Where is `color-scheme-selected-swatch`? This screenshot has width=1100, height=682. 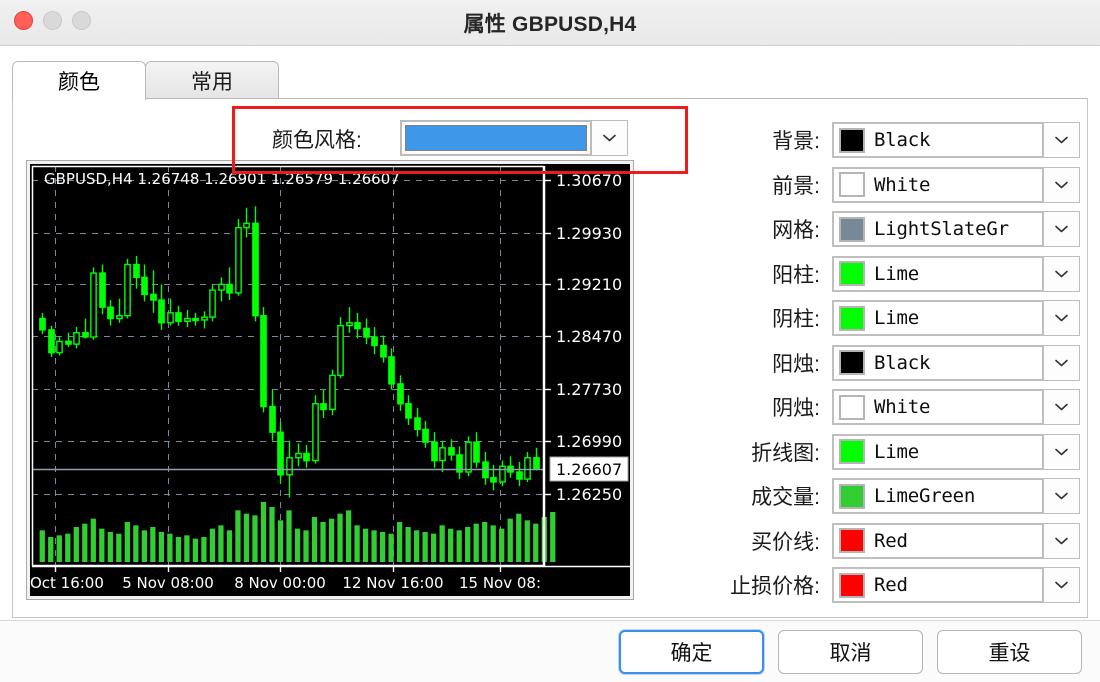
color-scheme-selected-swatch is located at coordinates (496, 138).